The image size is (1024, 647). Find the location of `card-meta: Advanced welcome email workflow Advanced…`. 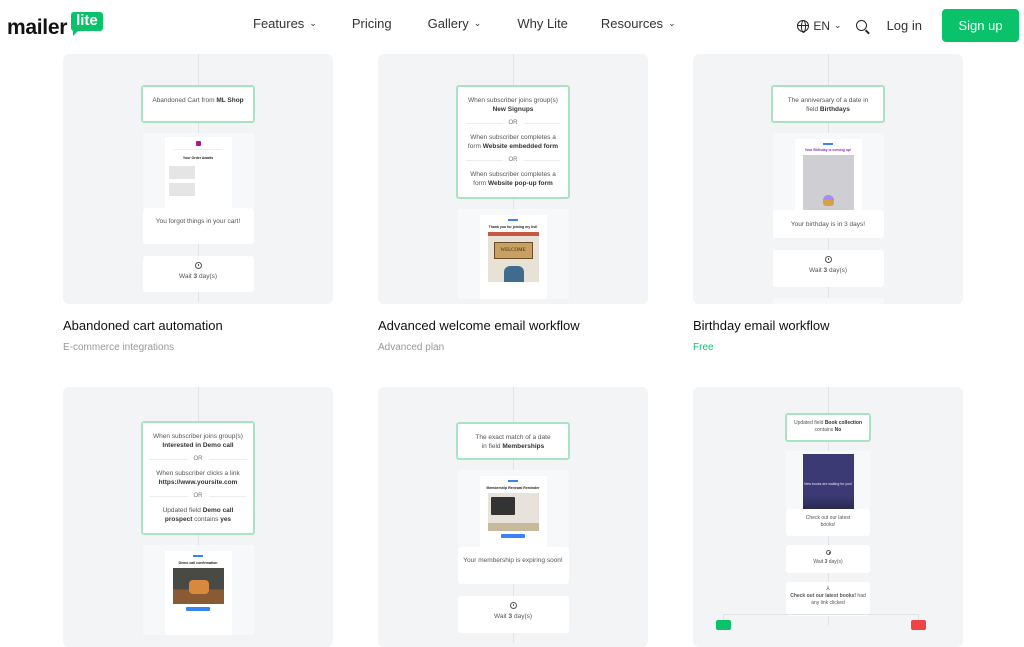

card-meta: Advanced welcome email workflow Advanced… is located at coordinates (513, 335).